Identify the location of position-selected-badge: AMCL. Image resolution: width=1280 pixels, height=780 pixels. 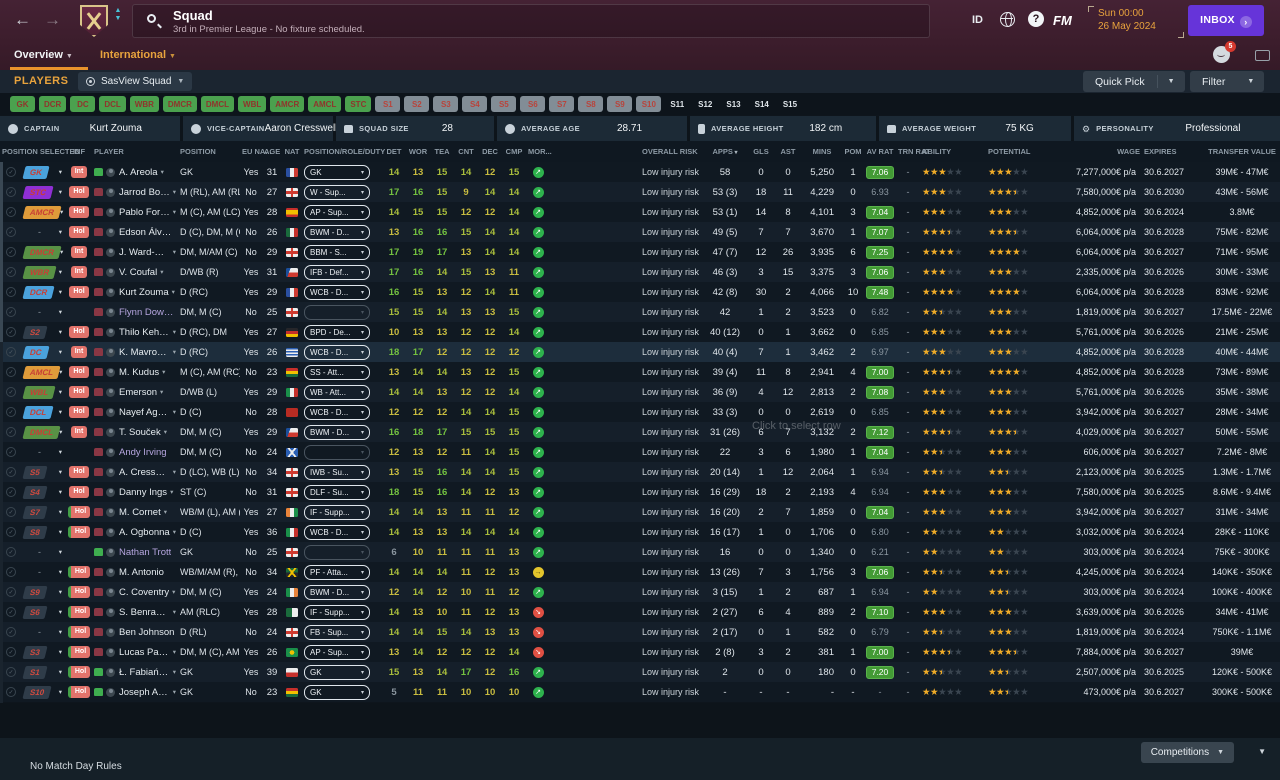
(41, 372).